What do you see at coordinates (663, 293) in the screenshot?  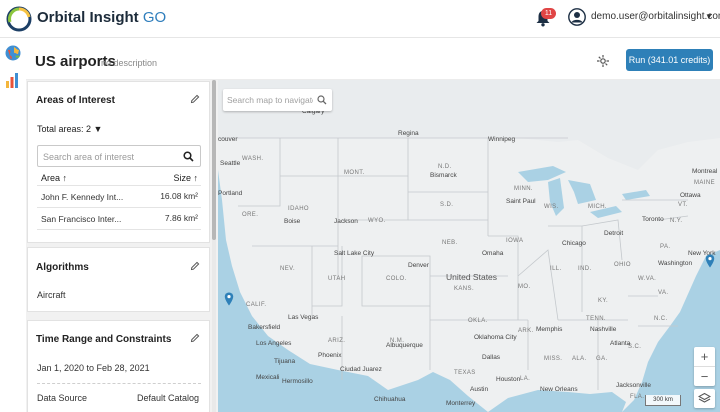 I see `map-state-label: VA.` at bounding box center [663, 293].